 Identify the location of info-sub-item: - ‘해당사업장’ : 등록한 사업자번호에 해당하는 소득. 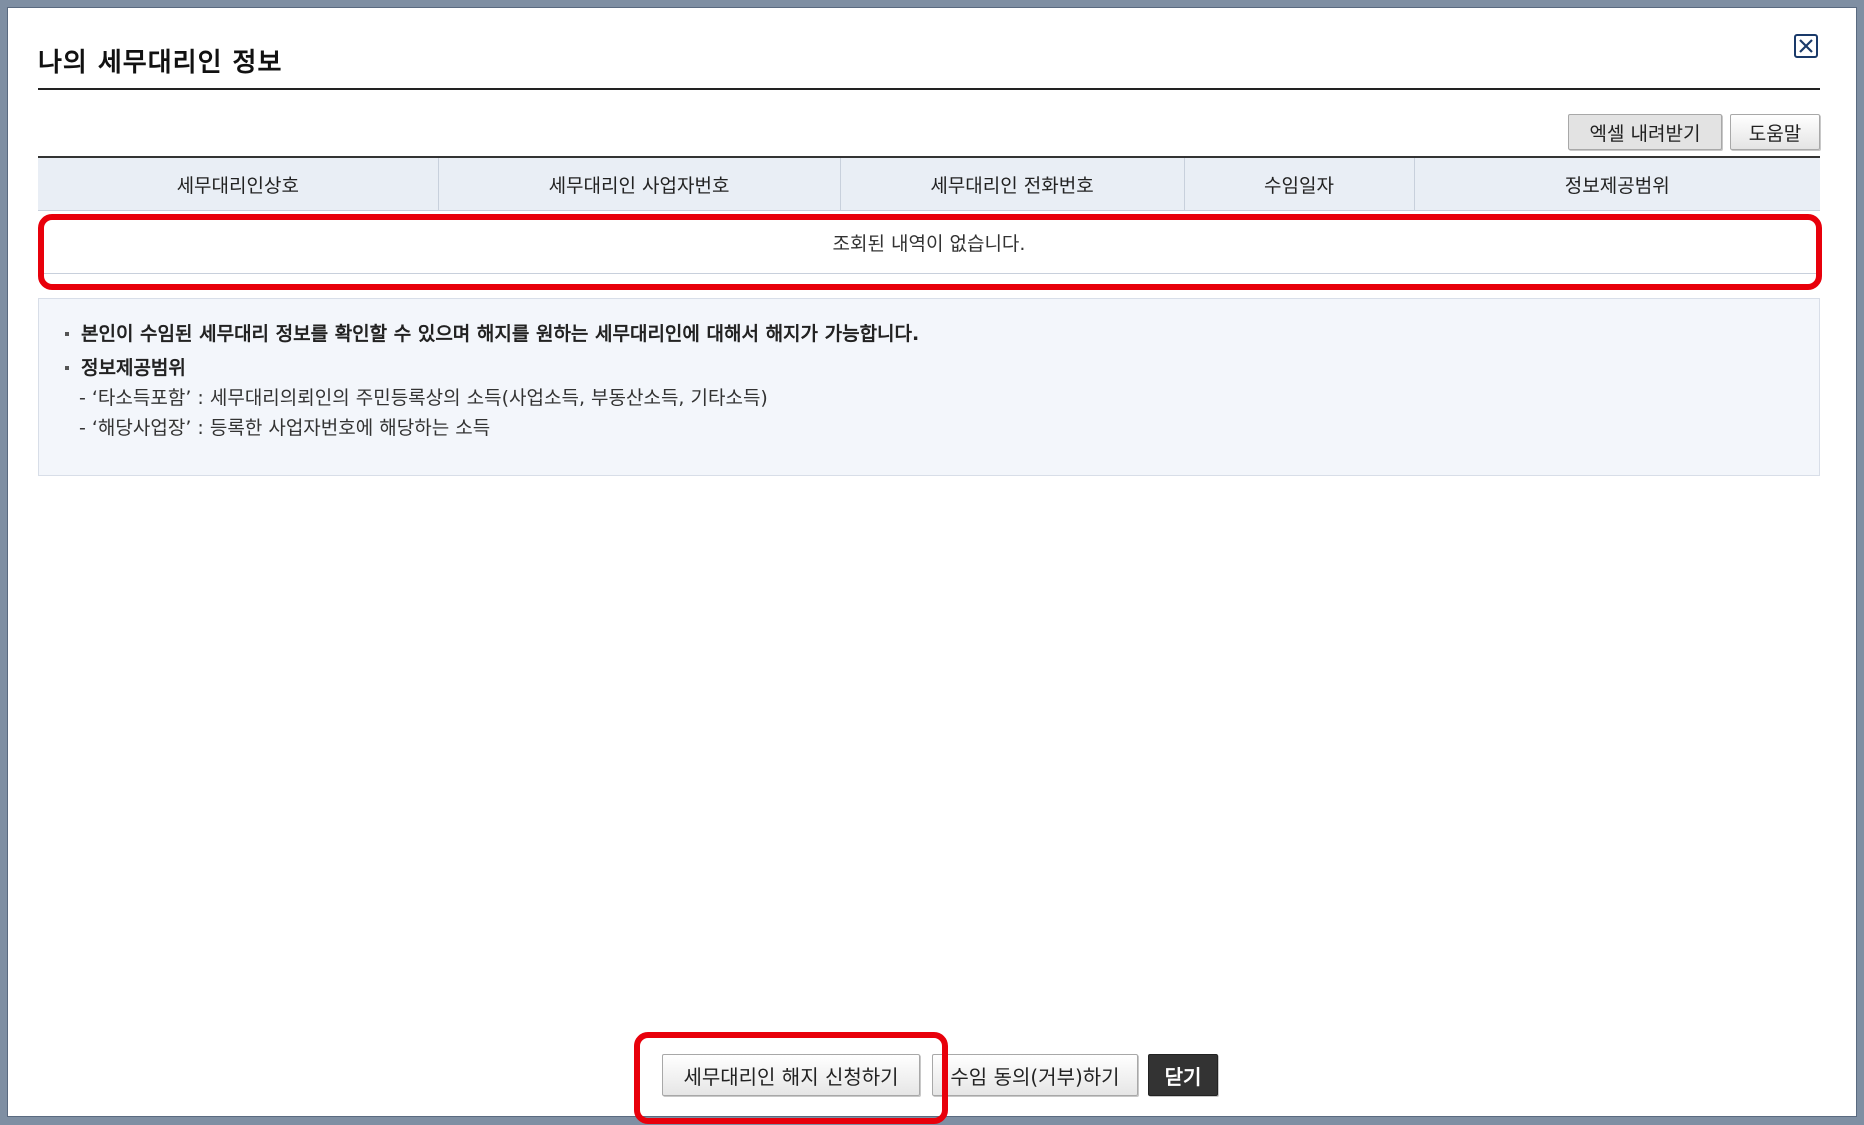
(285, 428).